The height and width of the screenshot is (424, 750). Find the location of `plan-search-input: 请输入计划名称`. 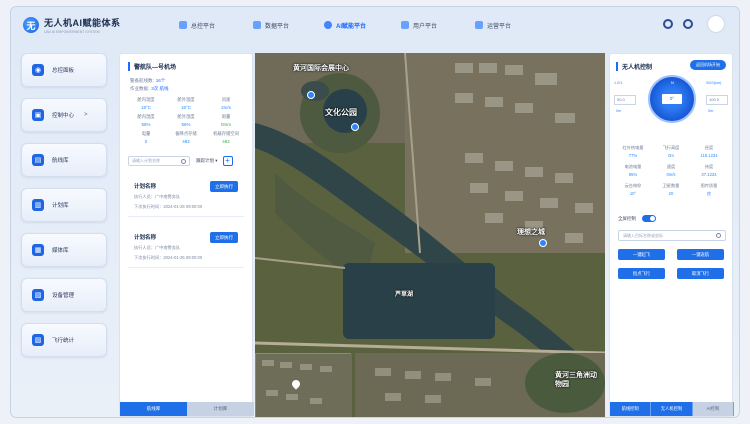

plan-search-input: 请输入计划名称 is located at coordinates (159, 161).